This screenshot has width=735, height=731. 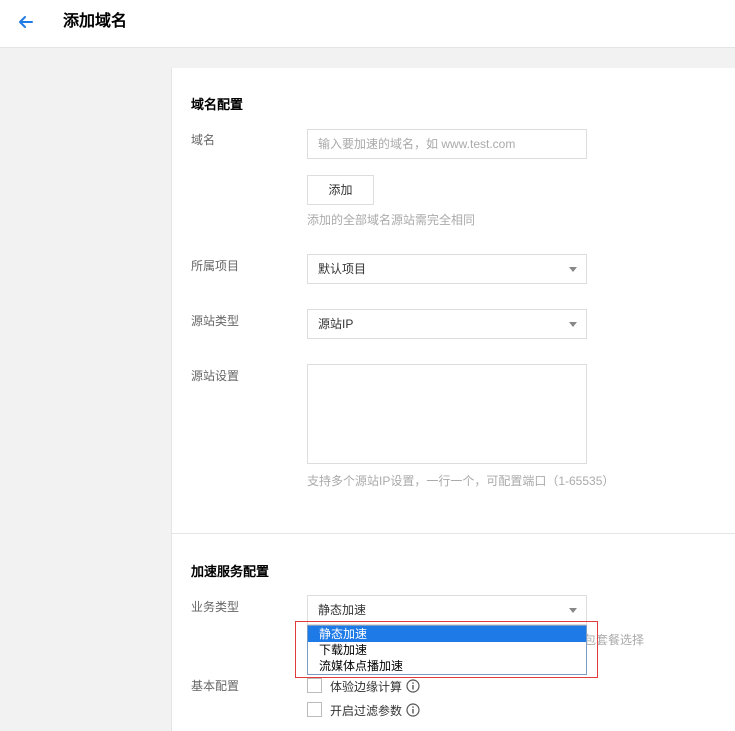 I want to click on edge-computing-checkbox, so click(x=314, y=685).